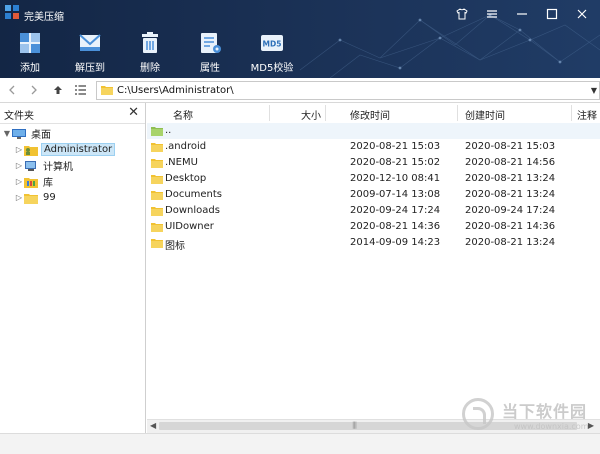 The width and height of the screenshot is (600, 454). Describe the element at coordinates (27, 133) in the screenshot. I see `tree-item-desktop: ▼ 桌面` at that location.